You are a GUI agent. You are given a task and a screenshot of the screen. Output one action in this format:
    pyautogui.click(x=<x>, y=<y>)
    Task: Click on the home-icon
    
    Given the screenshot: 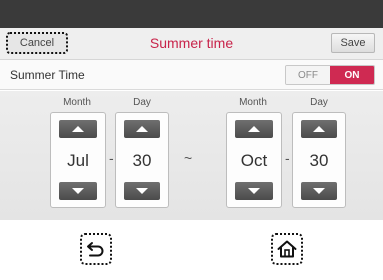 What is the action you would take?
    pyautogui.click(x=287, y=249)
    